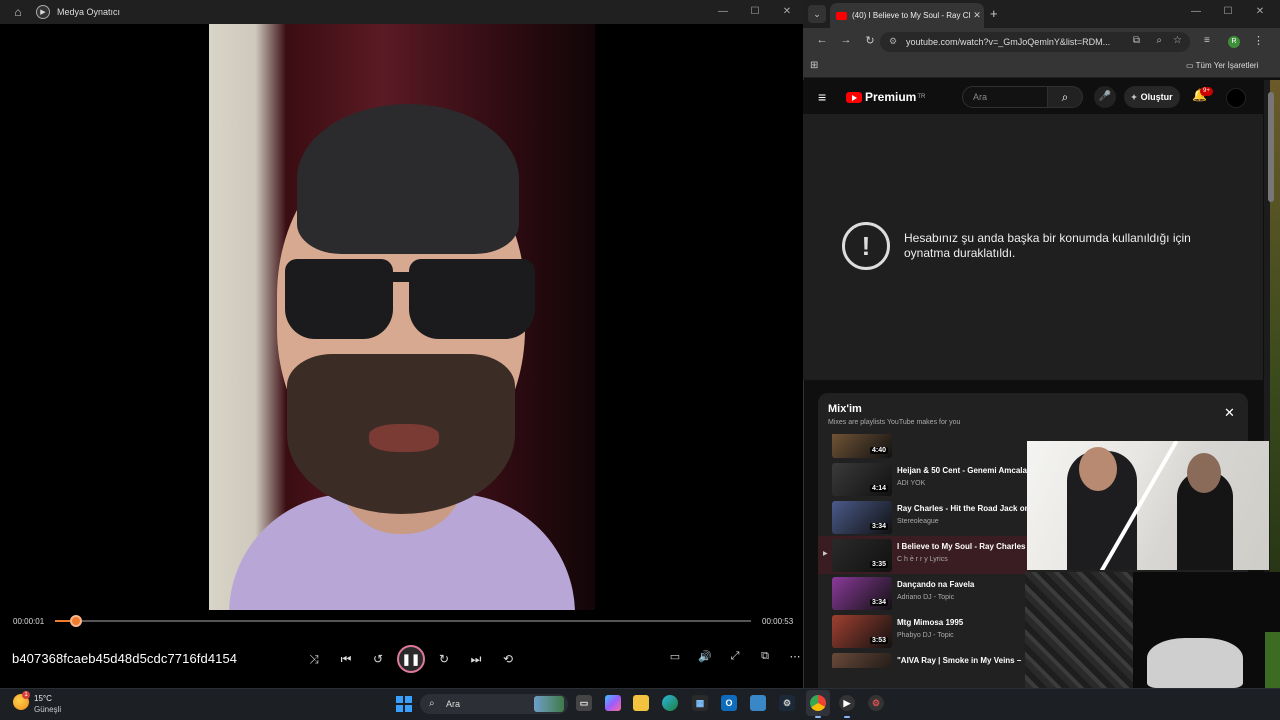 The image size is (1280, 720). What do you see at coordinates (43, 698) in the screenshot?
I see `weather-temperature: 15°C` at bounding box center [43, 698].